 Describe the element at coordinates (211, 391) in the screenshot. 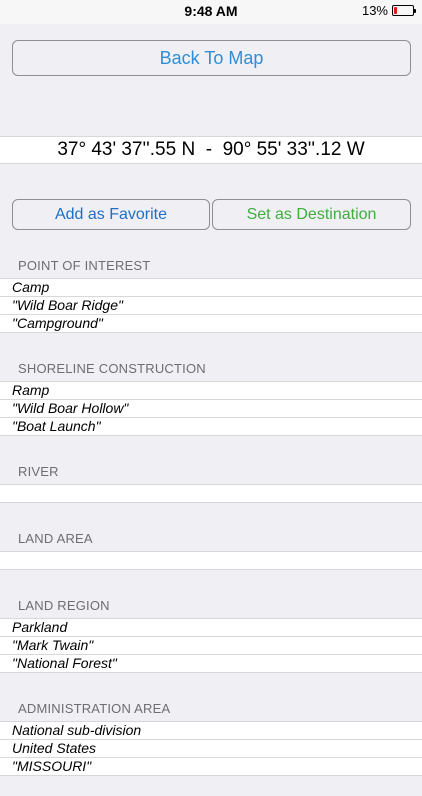

I see `section-row: Ramp` at that location.